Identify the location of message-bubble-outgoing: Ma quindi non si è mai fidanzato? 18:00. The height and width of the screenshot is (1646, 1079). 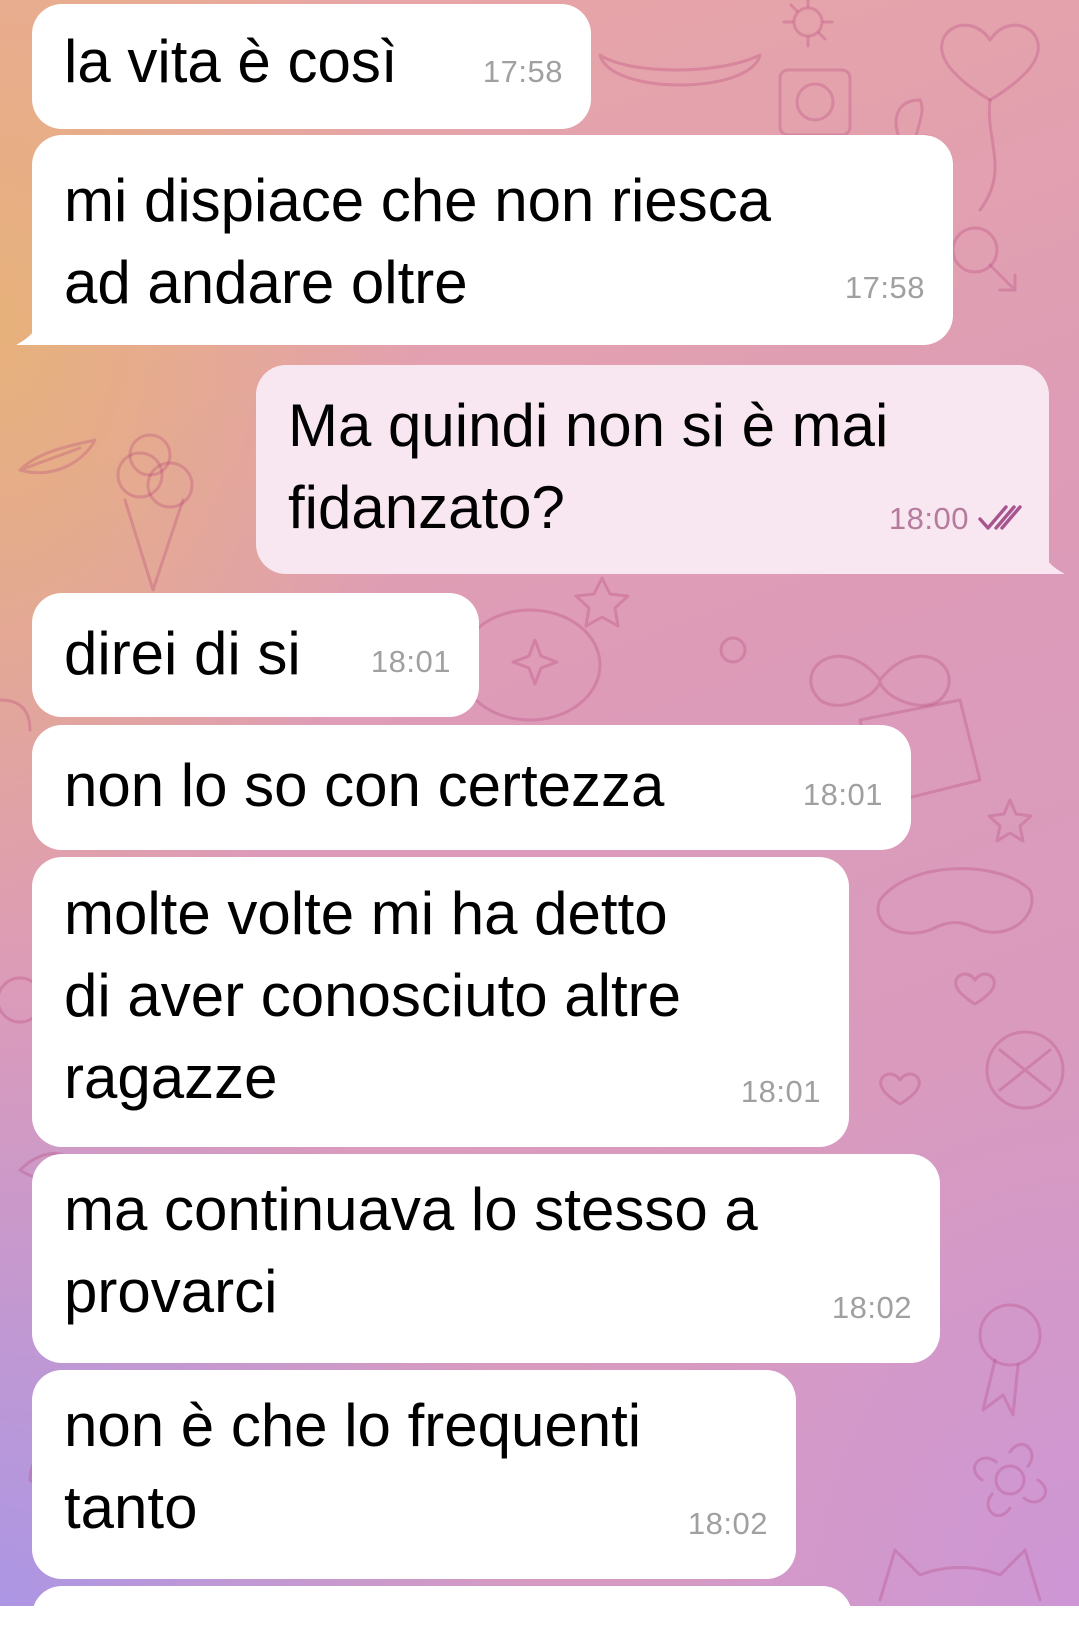
(660, 469).